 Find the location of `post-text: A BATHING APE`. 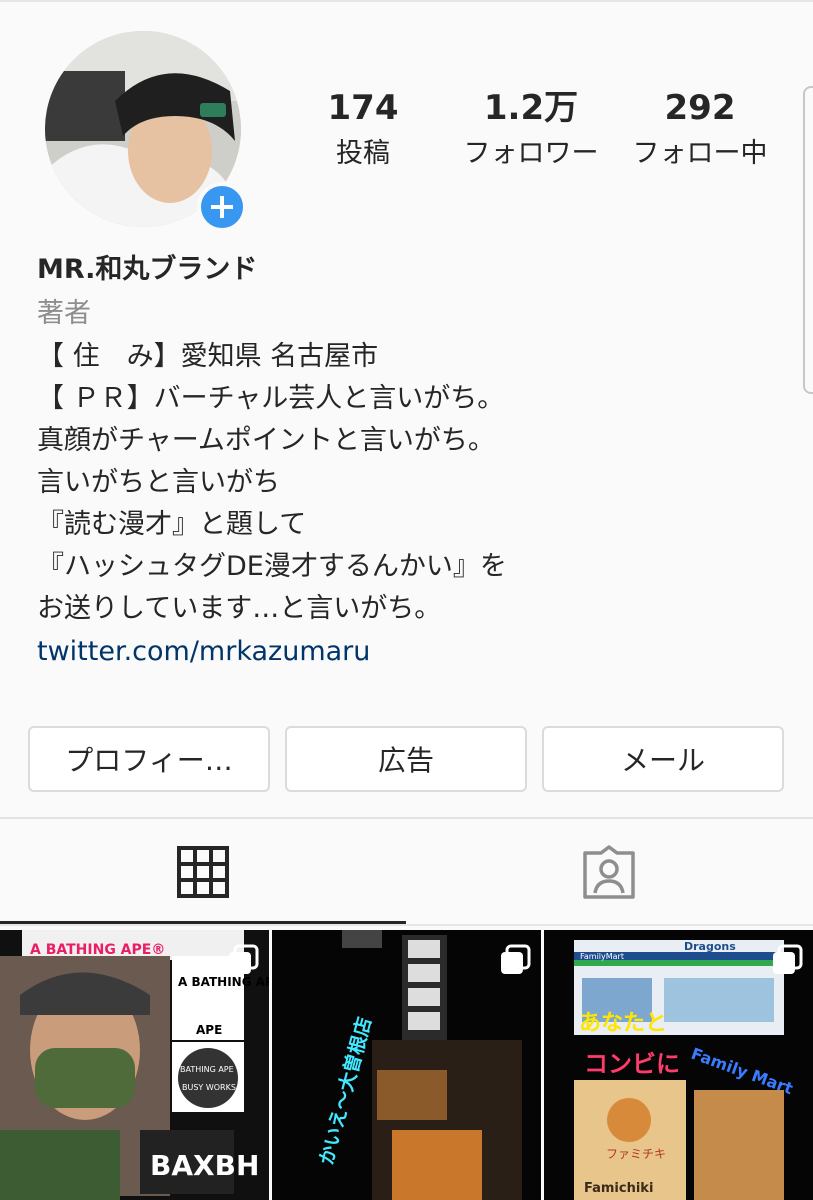

post-text: A BATHING APE is located at coordinates (223, 982).